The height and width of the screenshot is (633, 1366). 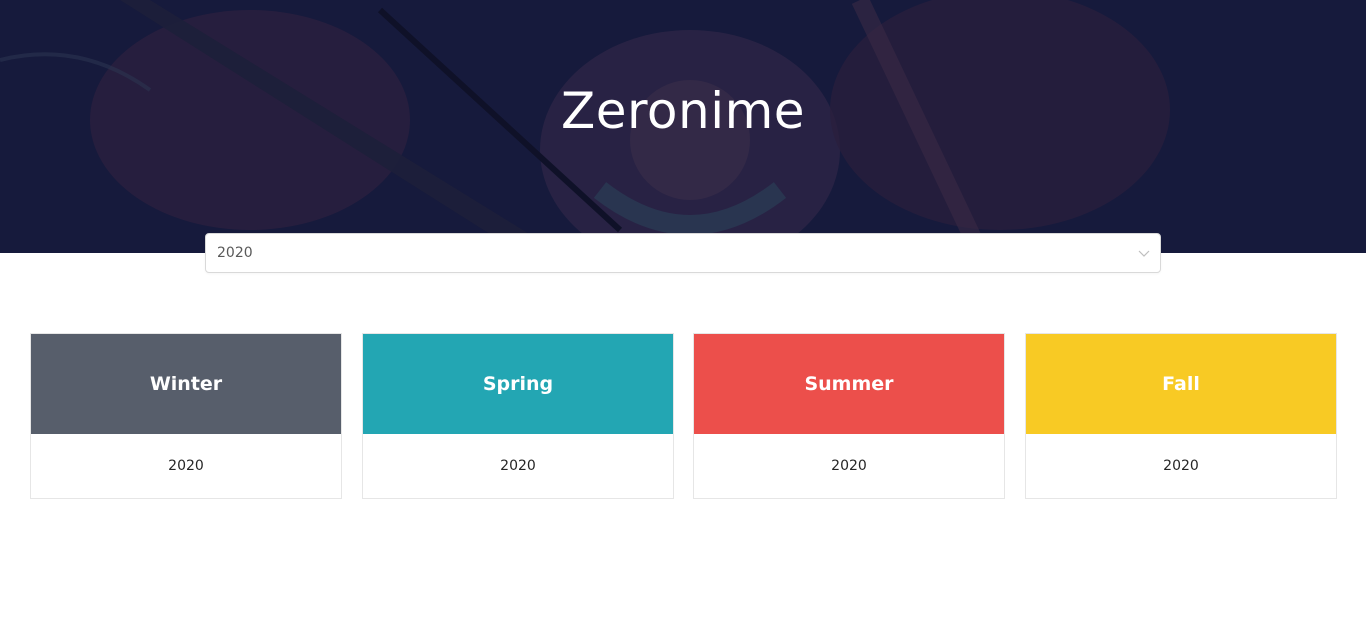 I want to click on season-card-header: Fall, so click(x=1181, y=384).